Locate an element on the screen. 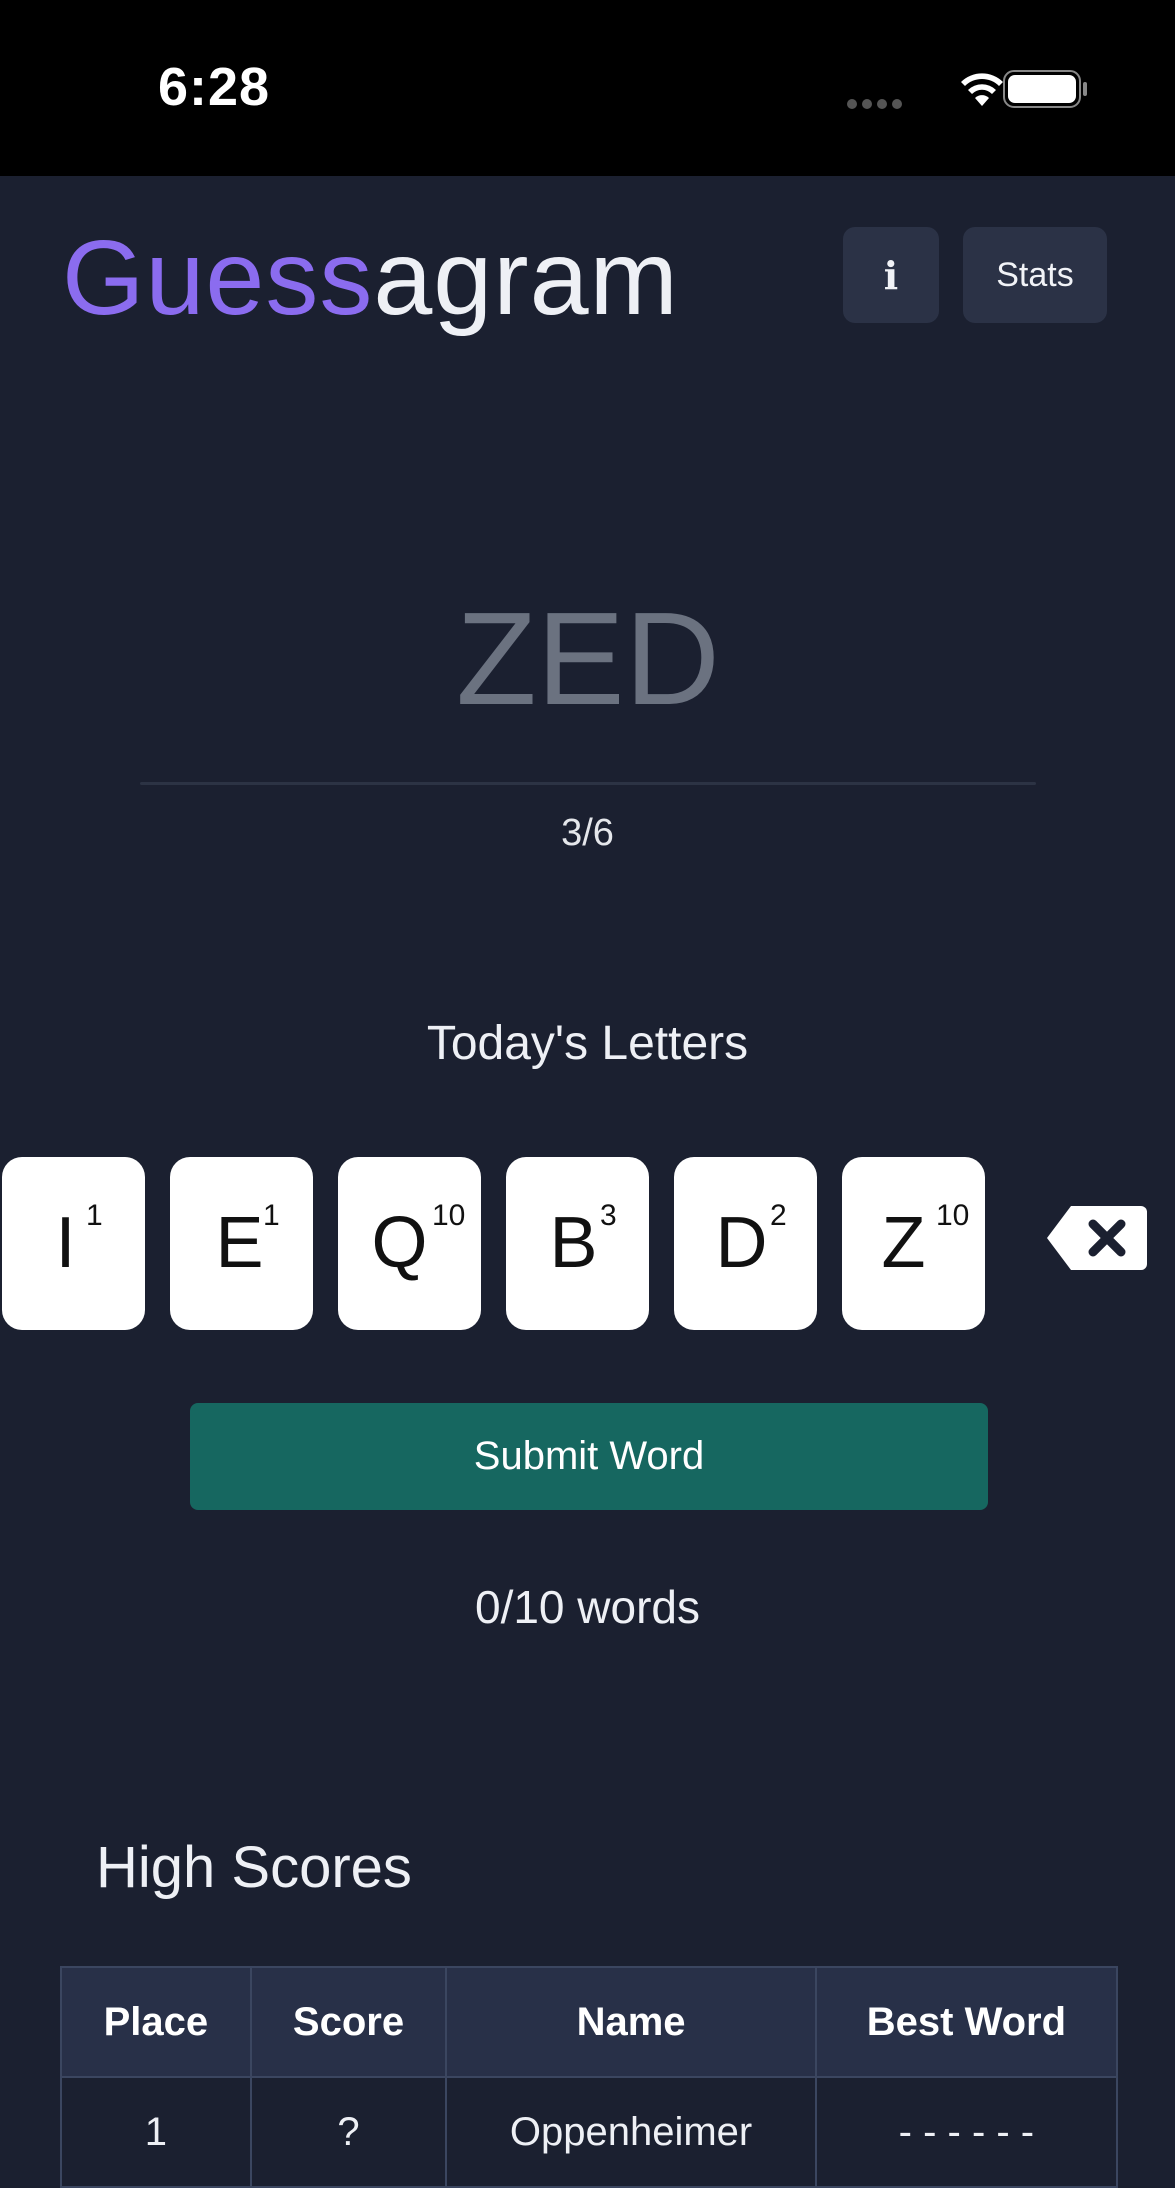 This screenshot has width=1175, height=2188. column-header-name: Name is located at coordinates (631, 2022).